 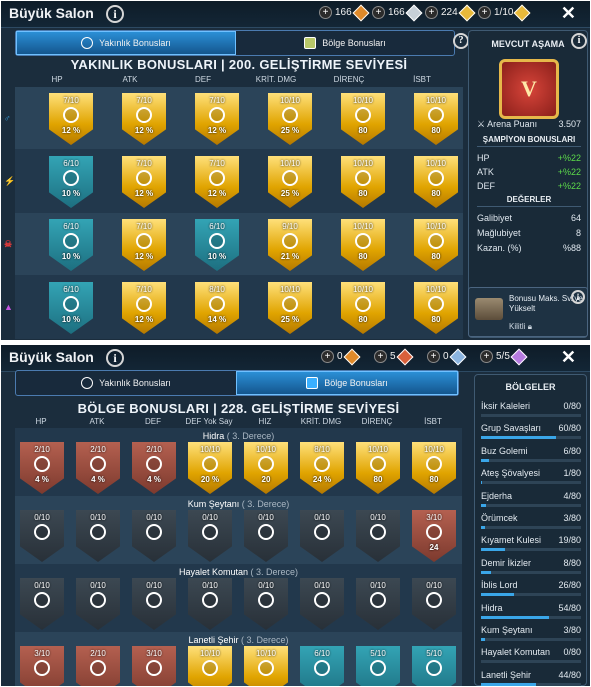 What do you see at coordinates (217, 308) in the screenshot?
I see `bonus-badge: 8/10 14 %` at bounding box center [217, 308].